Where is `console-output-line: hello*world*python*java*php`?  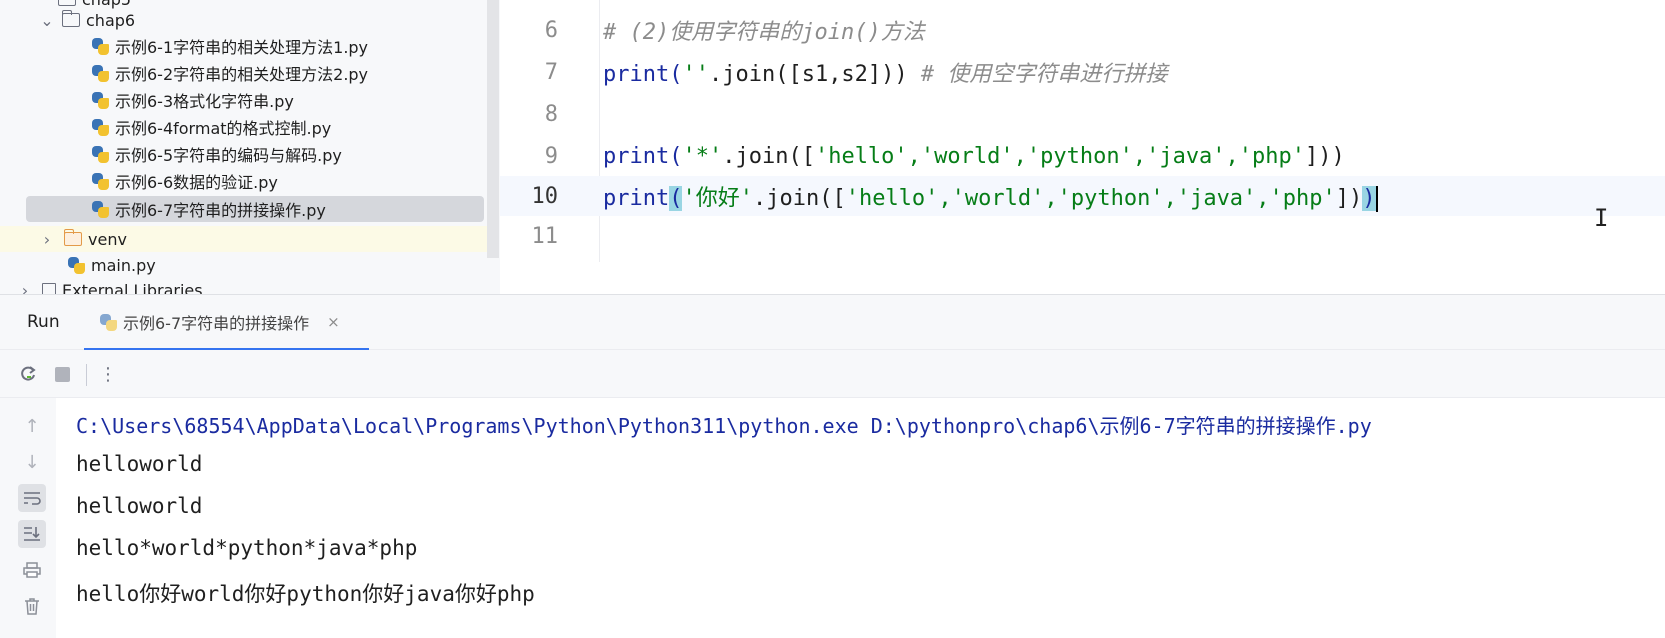
console-output-line: hello*world*python*java*php is located at coordinates (247, 548).